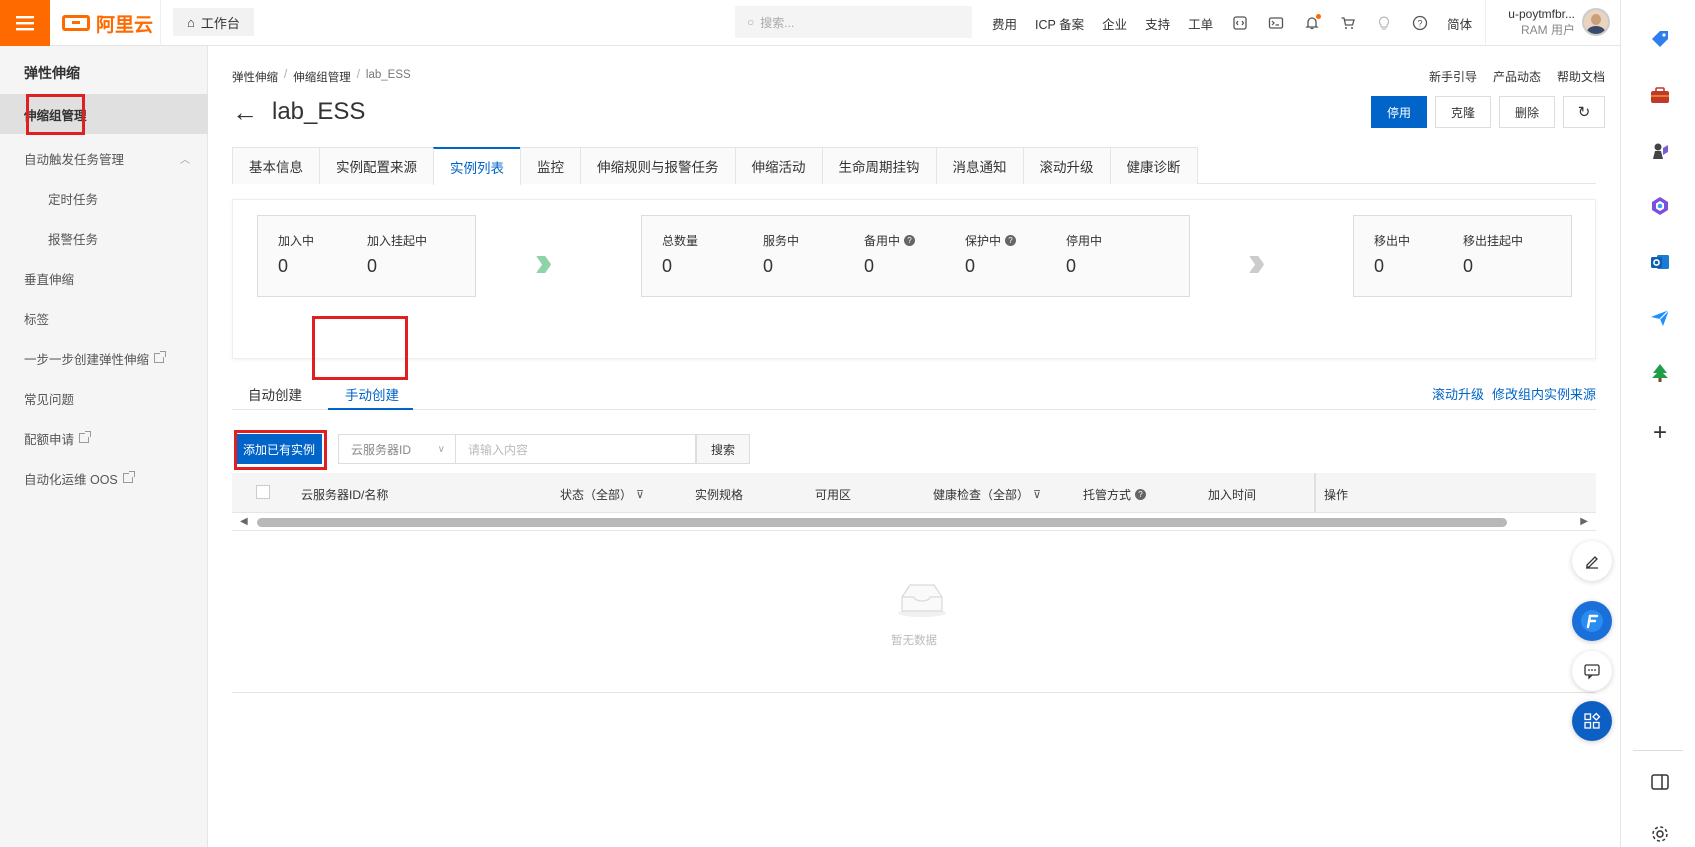  Describe the element at coordinates (1336, 495) in the screenshot. I see `column-header-actions: 操作` at that location.